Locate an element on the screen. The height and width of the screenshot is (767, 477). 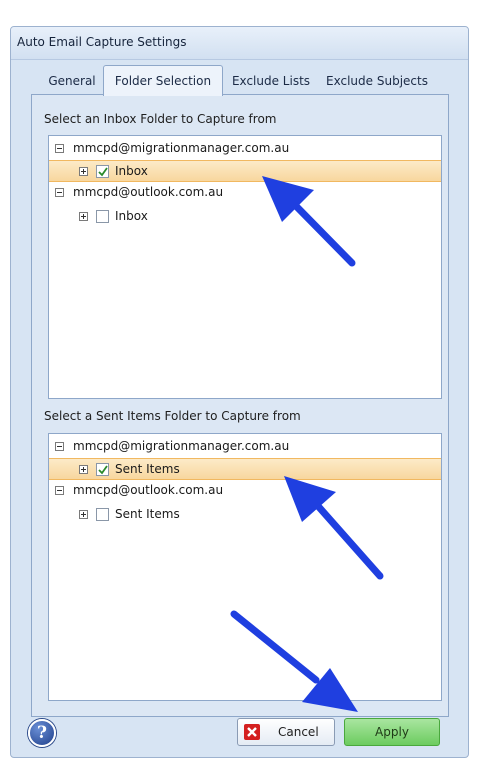
apply-button: Apply is located at coordinates (392, 732).